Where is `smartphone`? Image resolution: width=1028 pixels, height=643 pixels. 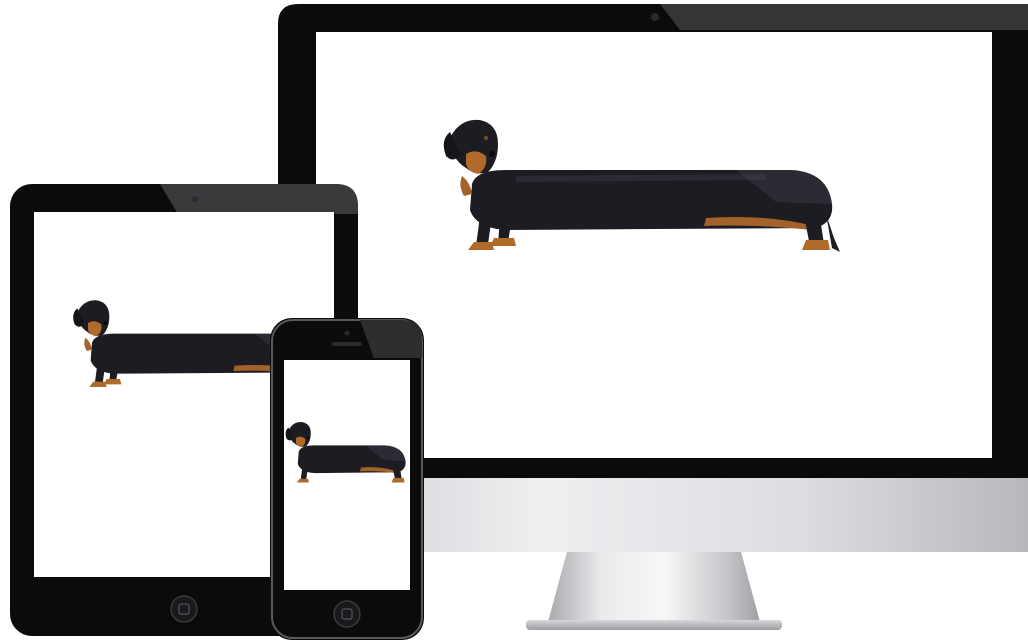 smartphone is located at coordinates (347, 479).